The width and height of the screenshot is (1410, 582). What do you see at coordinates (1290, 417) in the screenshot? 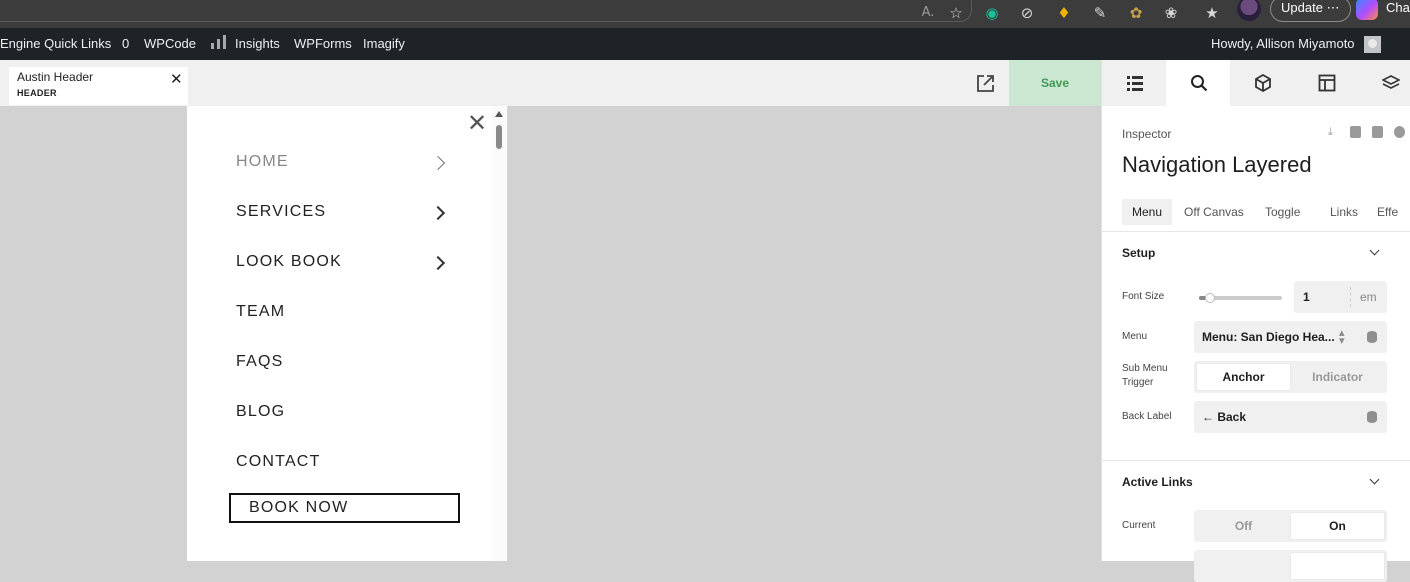
I see `back-label-input: ← Back` at bounding box center [1290, 417].